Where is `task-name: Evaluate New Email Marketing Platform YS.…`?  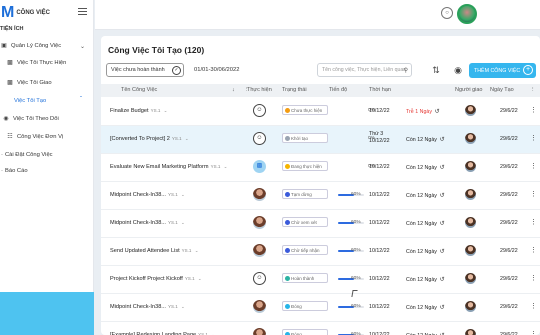 task-name: Evaluate New Email Marketing Platform YS.… is located at coordinates (168, 167).